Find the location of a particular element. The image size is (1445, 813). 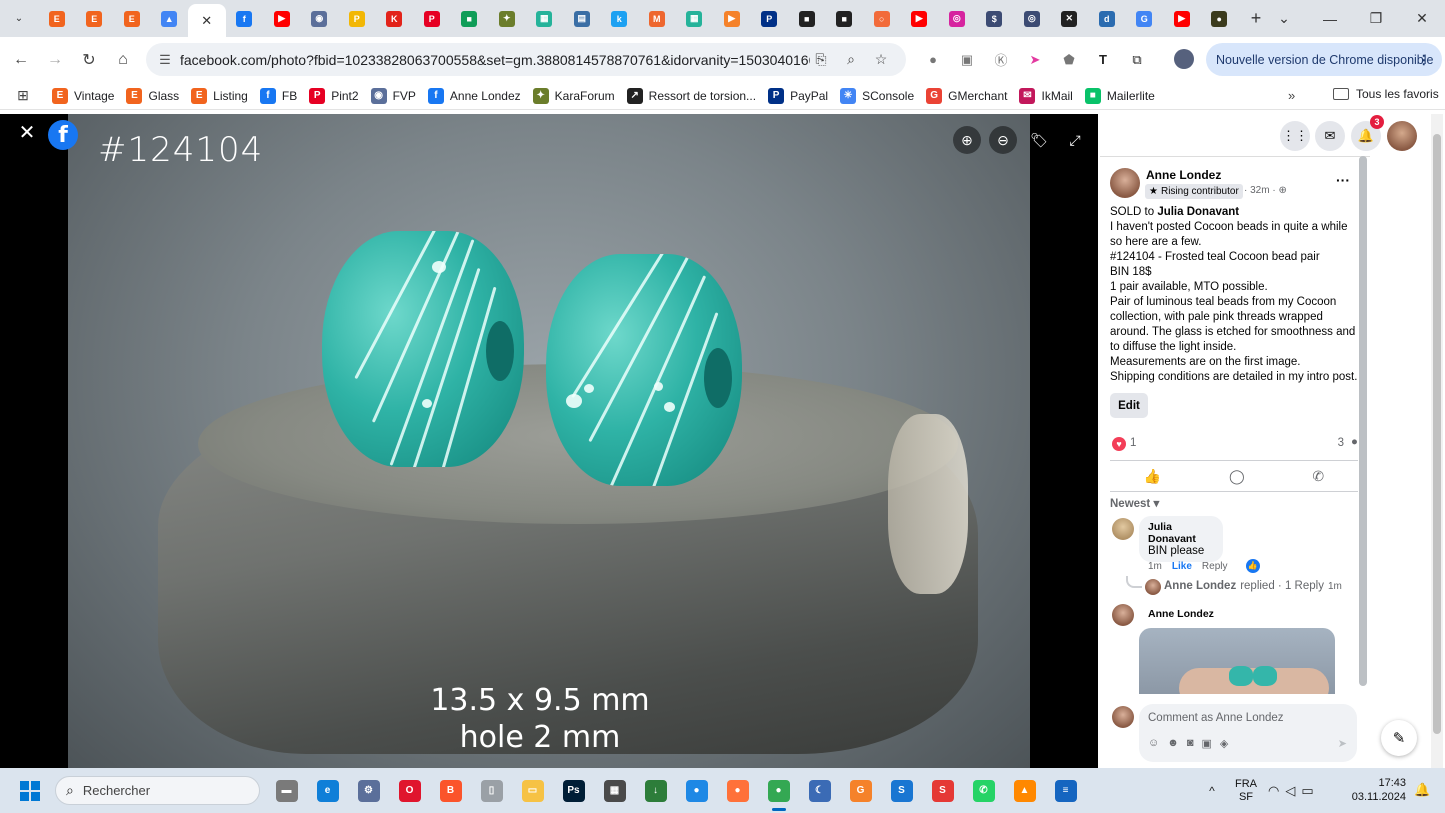

bookmark-star-icon: ☆ is located at coordinates (881, 59).